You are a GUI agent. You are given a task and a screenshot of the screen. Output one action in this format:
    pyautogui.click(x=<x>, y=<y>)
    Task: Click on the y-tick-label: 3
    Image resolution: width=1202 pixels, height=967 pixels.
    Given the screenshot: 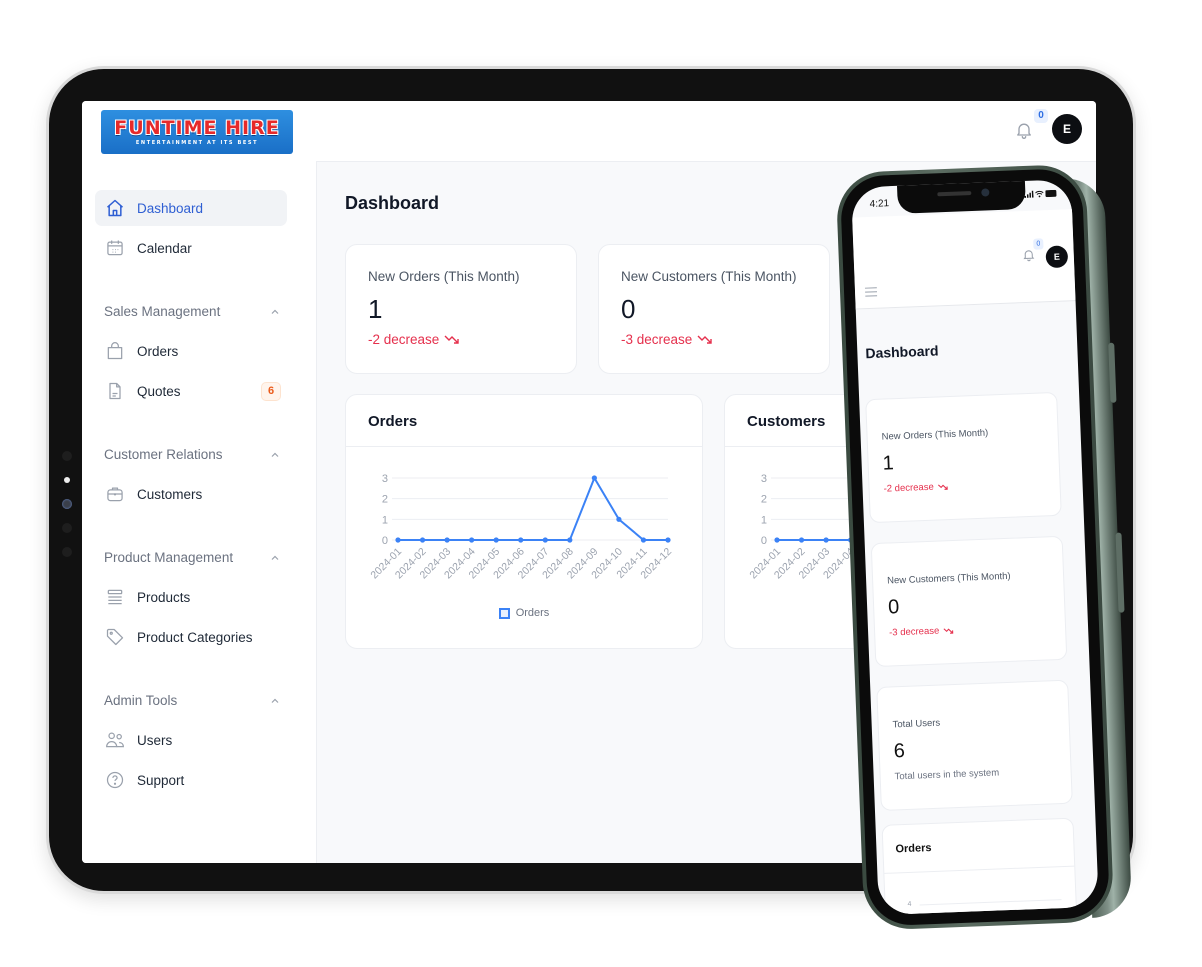 What is the action you would take?
    pyautogui.click(x=764, y=479)
    